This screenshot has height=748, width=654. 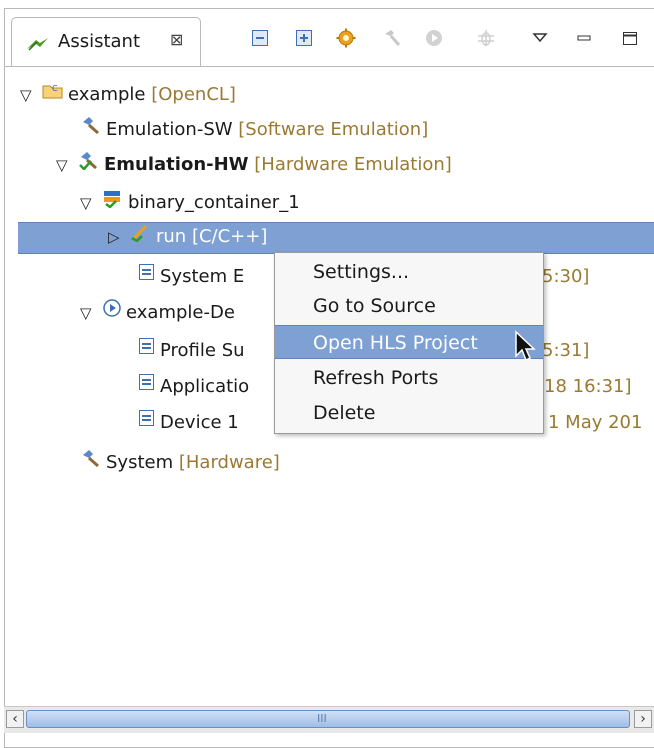 I want to click on minimize-icon, so click(x=584, y=38).